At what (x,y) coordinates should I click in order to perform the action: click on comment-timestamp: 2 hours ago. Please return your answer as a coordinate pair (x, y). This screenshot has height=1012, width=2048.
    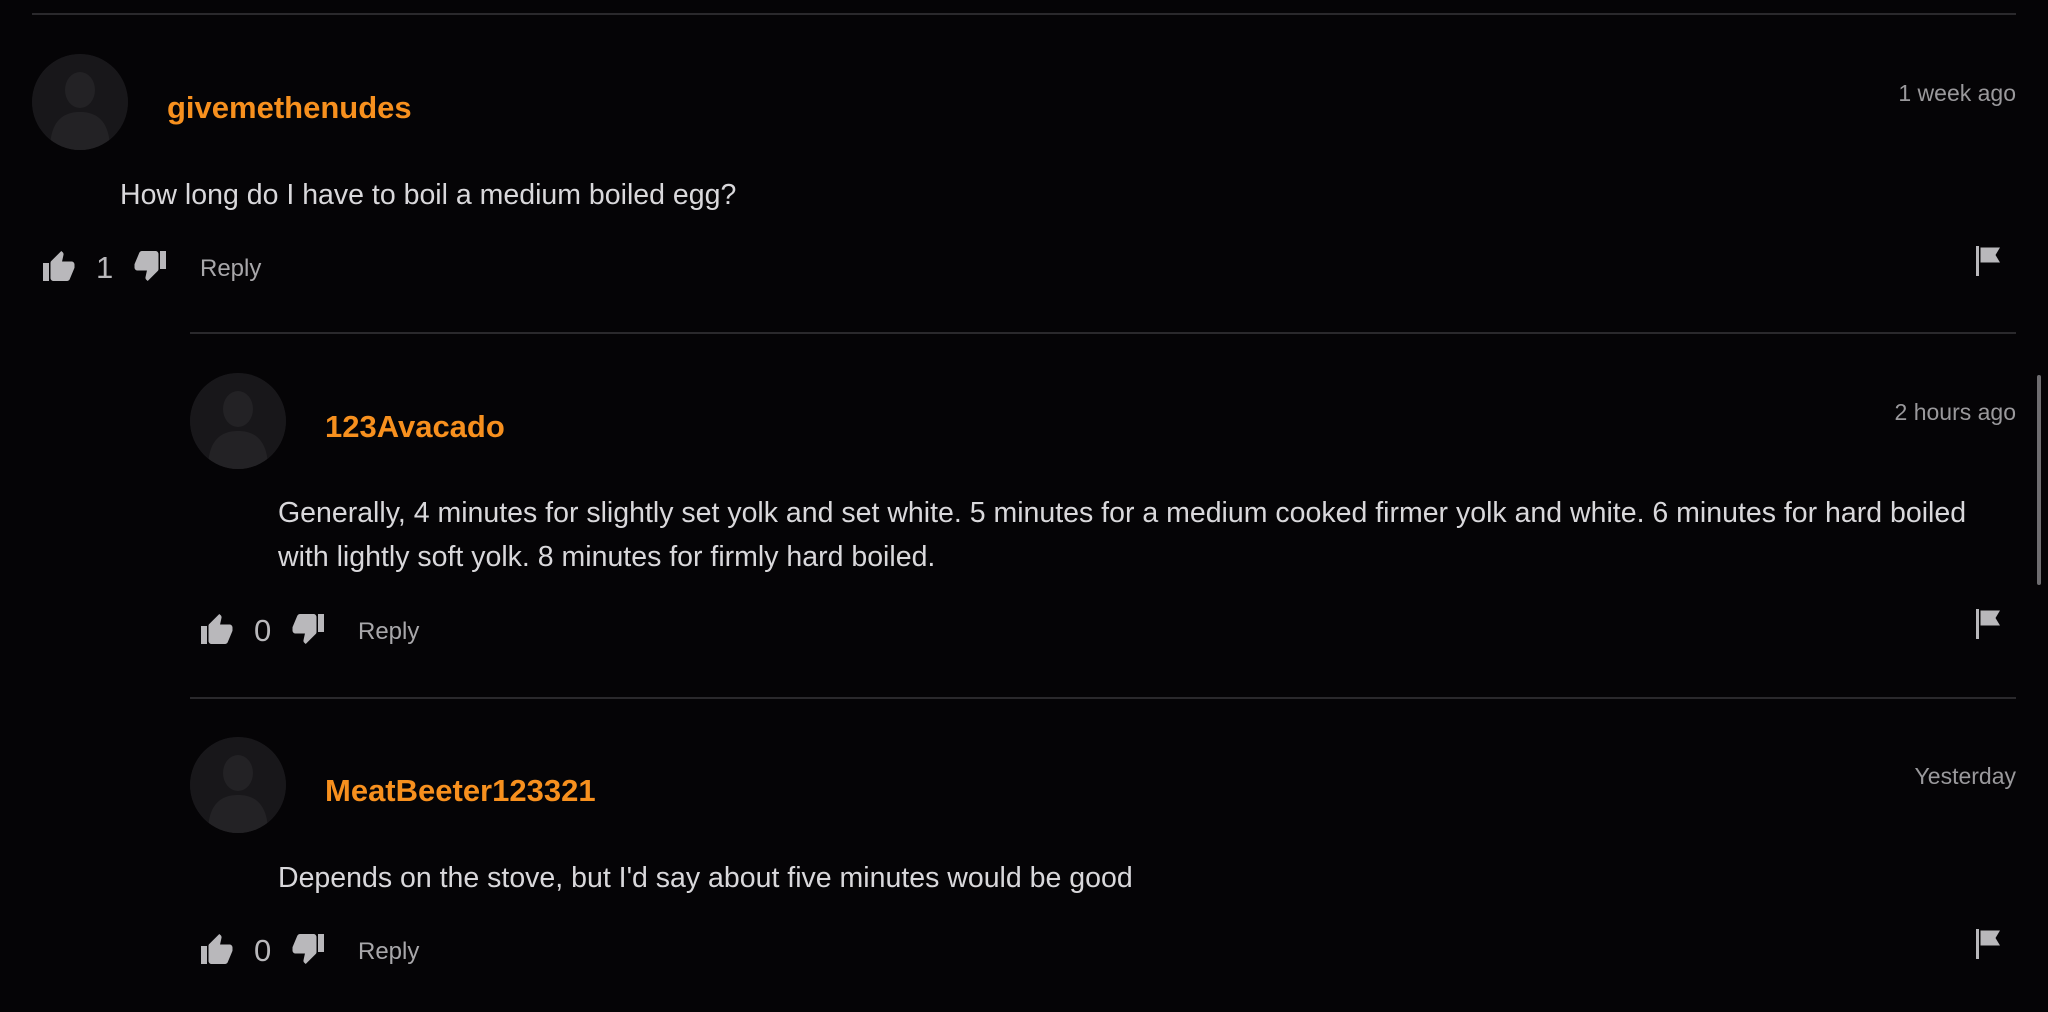
    Looking at the image, I should click on (1955, 412).